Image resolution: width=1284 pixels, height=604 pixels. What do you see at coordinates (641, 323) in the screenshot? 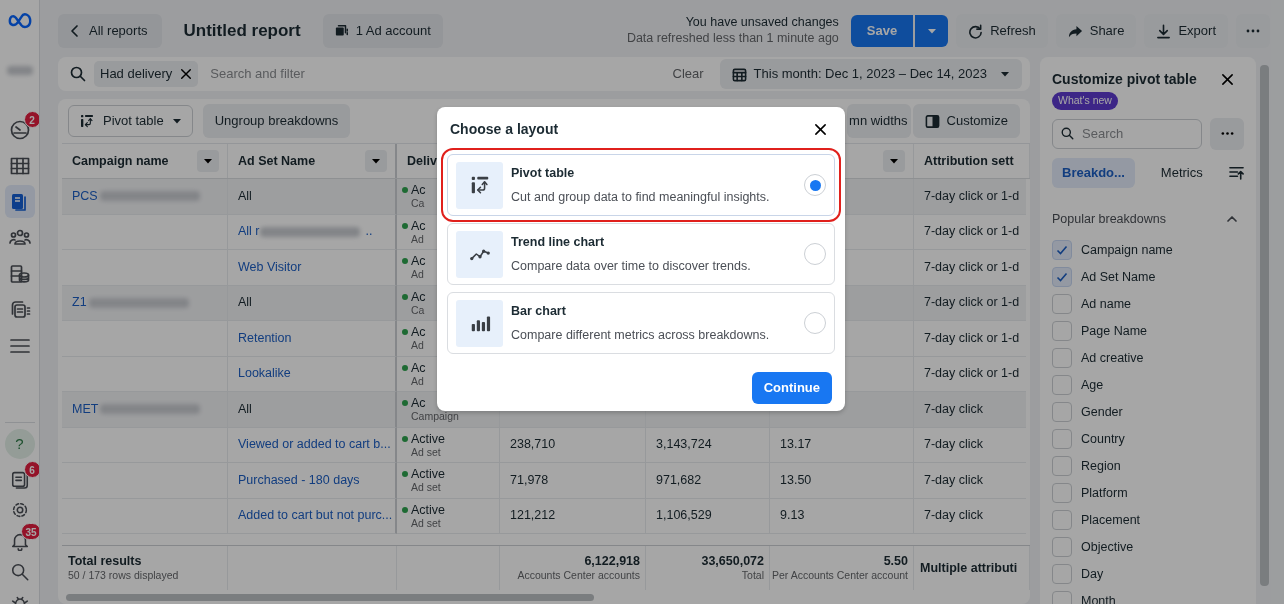
I see `layout-option: Bar chart Compare different metrics across breakdowns.` at bounding box center [641, 323].